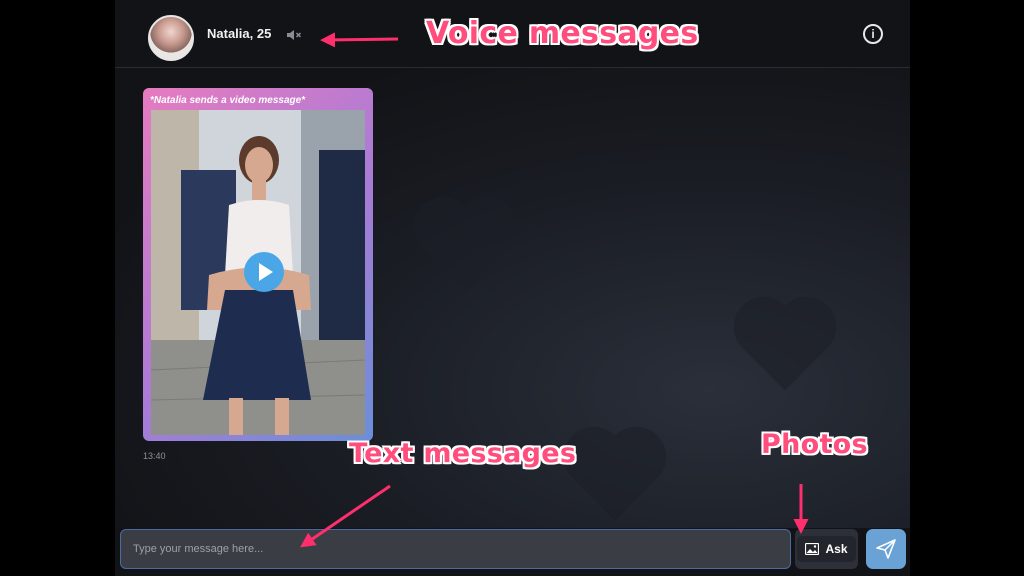 The width and height of the screenshot is (1024, 576). I want to click on send-icon, so click(886, 549).